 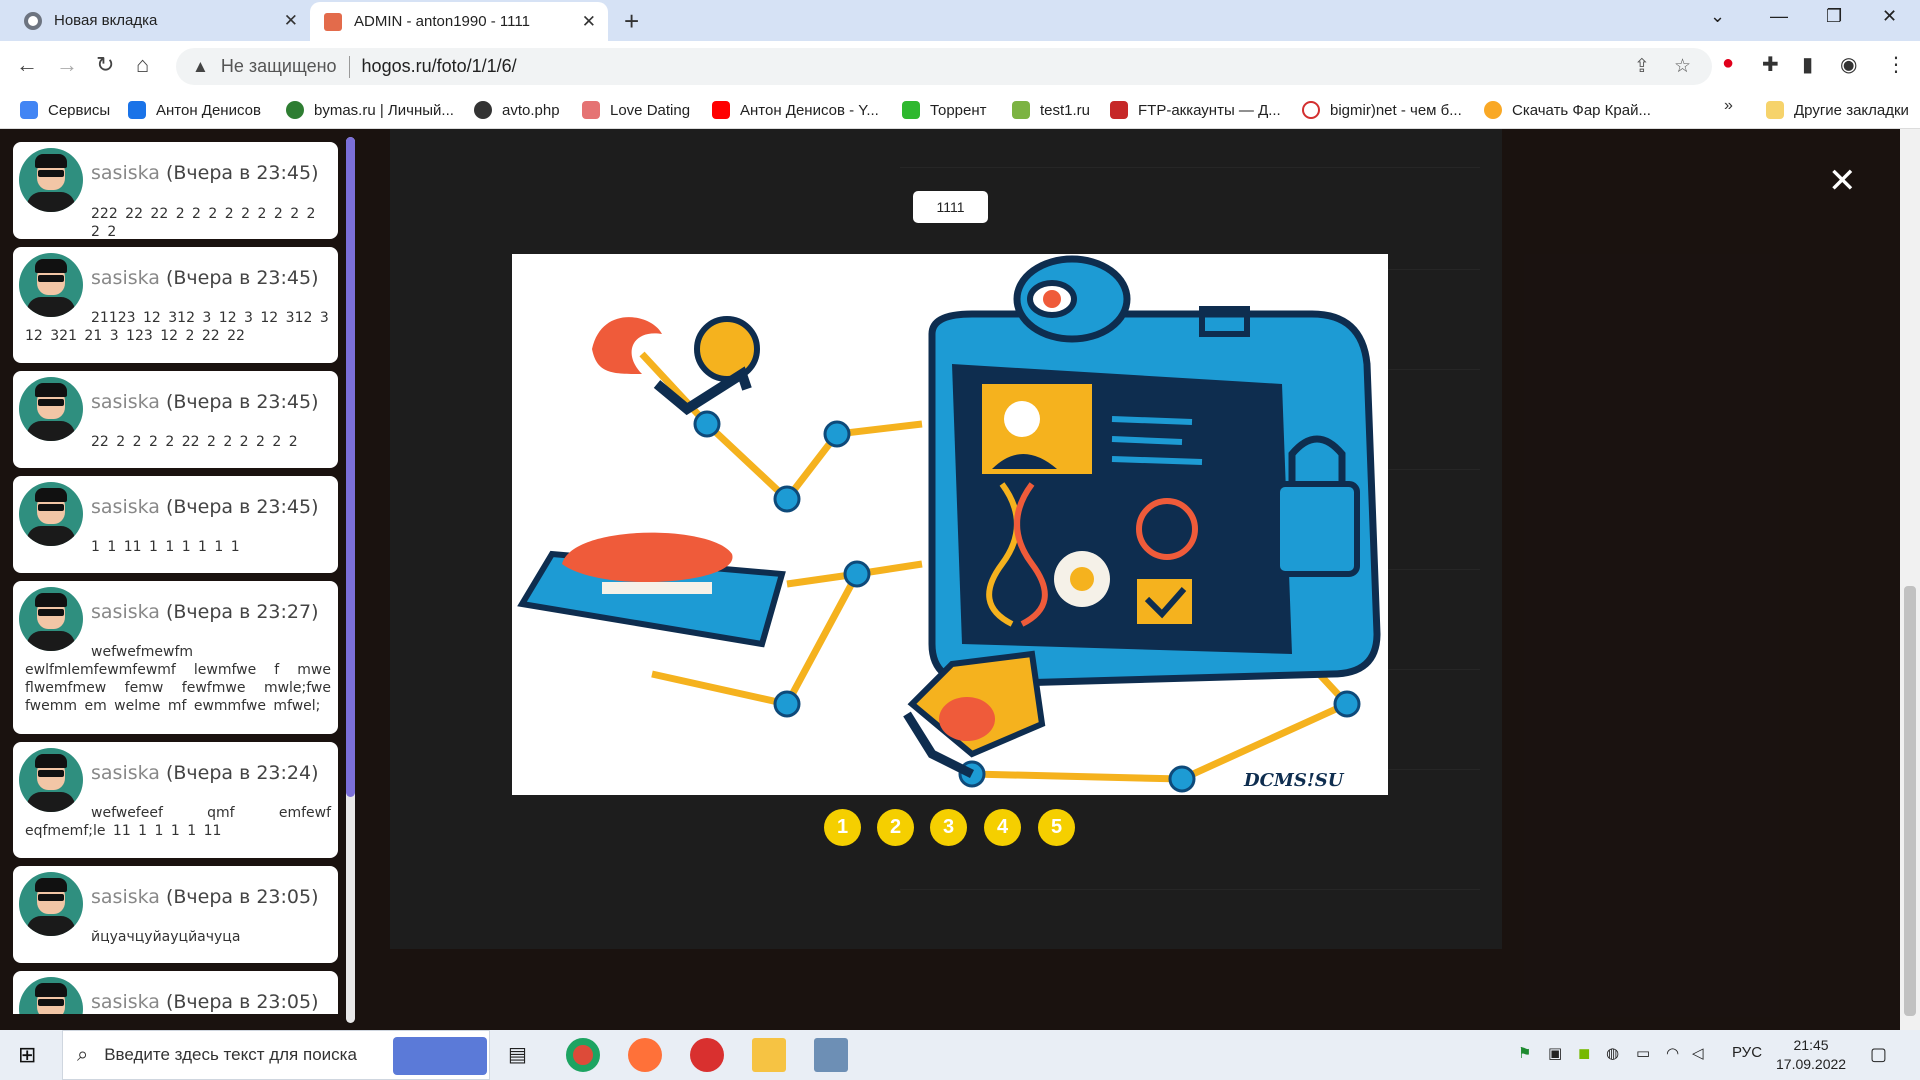 What do you see at coordinates (142, 65) in the screenshot?
I see `home-icon: ⌂` at bounding box center [142, 65].